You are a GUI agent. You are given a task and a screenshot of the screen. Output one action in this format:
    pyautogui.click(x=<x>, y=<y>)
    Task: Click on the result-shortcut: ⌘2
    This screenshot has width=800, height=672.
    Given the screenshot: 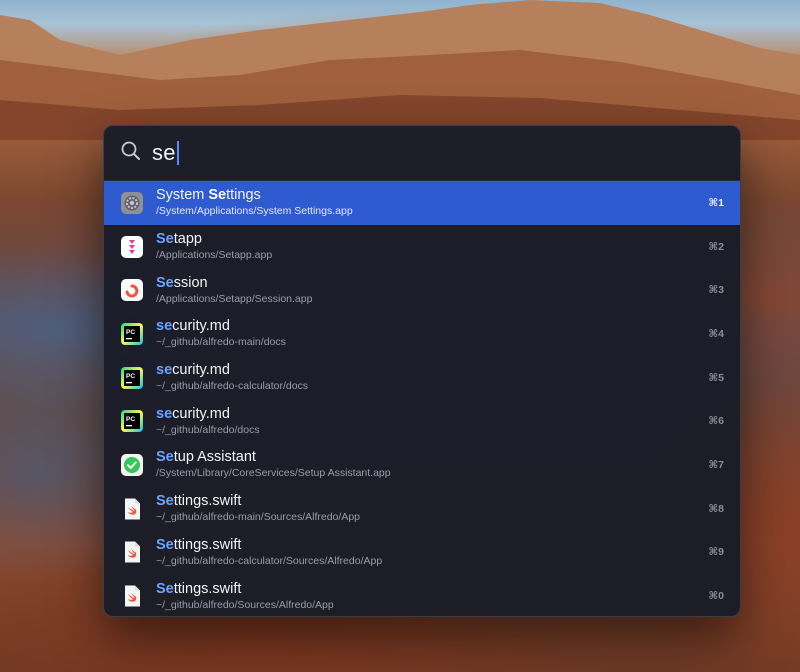 What is the action you would take?
    pyautogui.click(x=716, y=246)
    